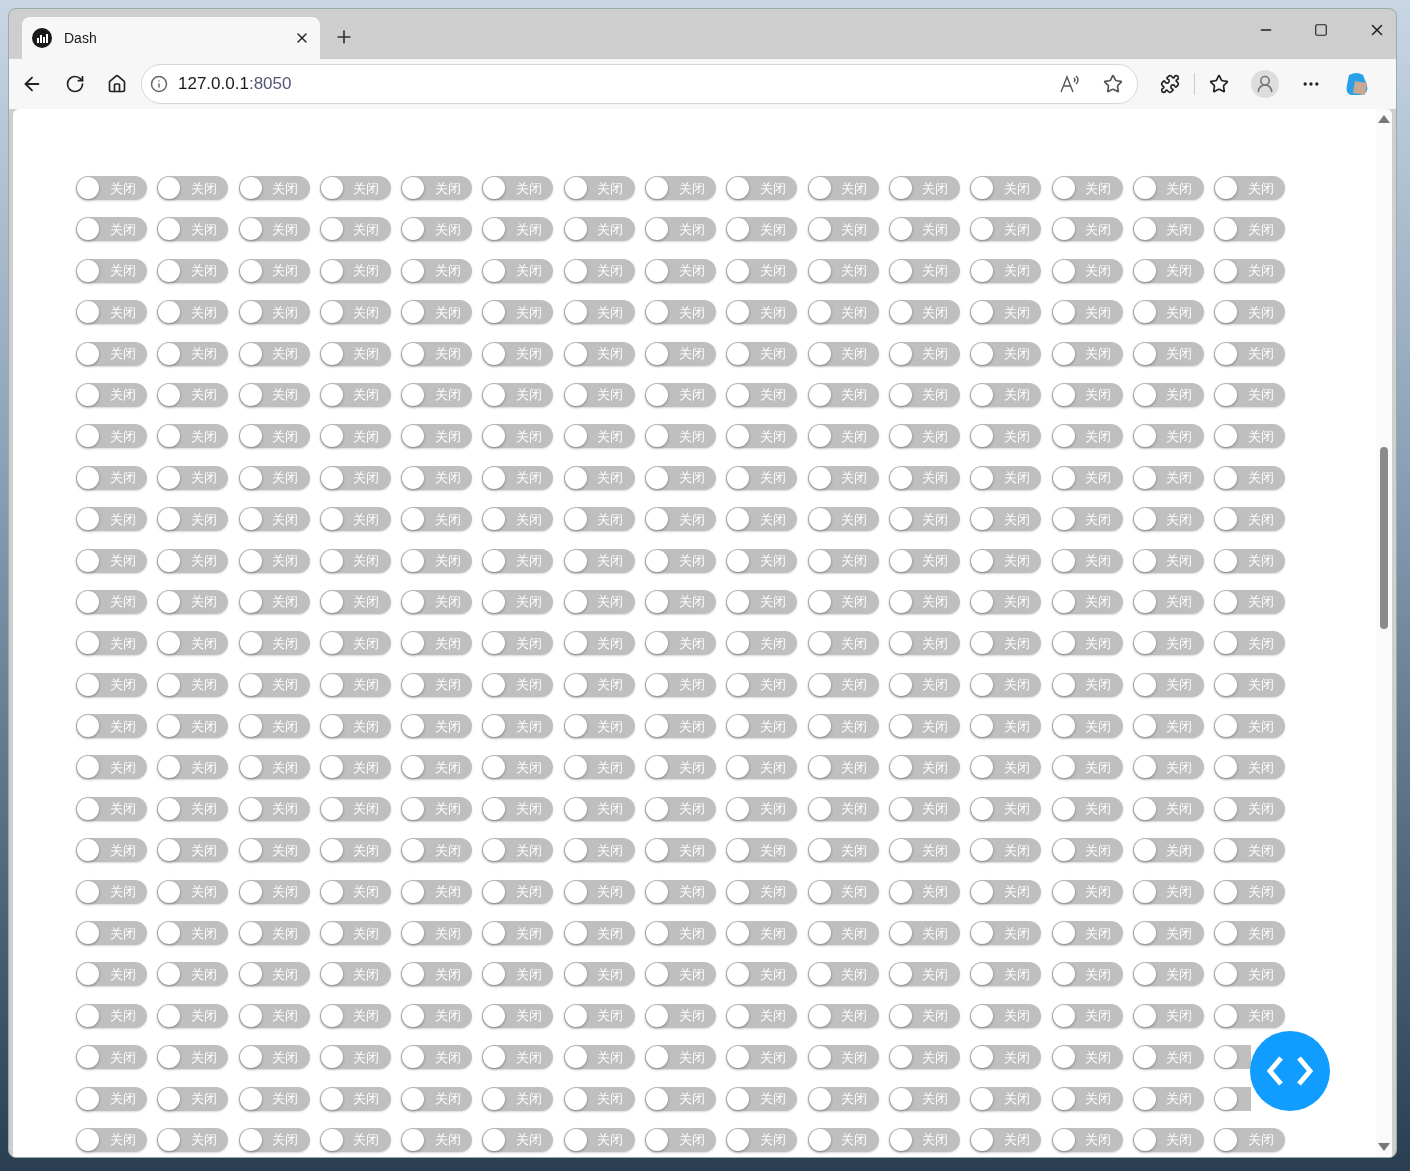  Describe the element at coordinates (1113, 84) in the screenshot. I see `favorite-icon` at that location.